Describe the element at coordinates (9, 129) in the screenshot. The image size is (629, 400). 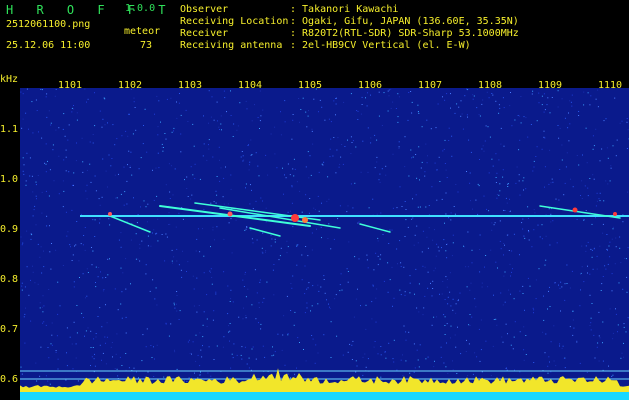
I see `y-tick-1.1: 1.1` at that location.